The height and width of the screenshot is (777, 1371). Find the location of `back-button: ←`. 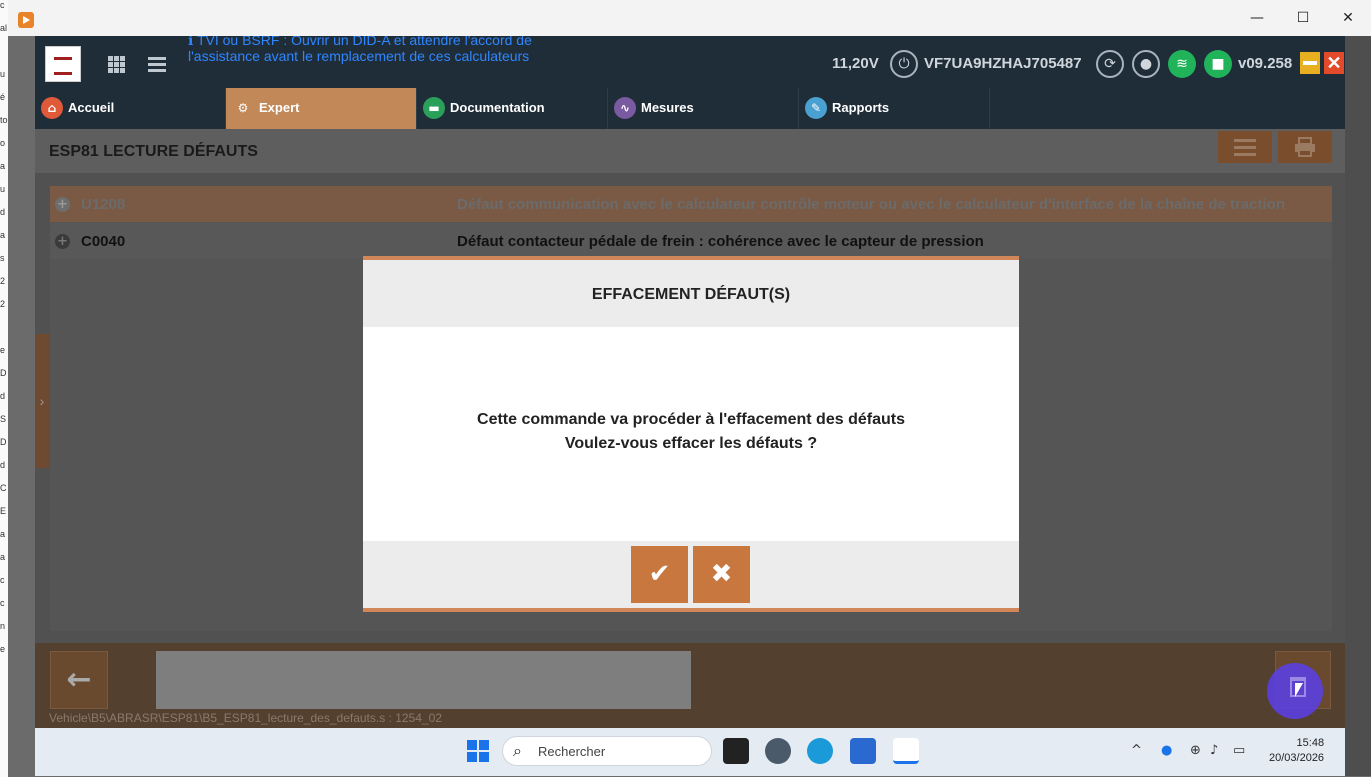

back-button: ← is located at coordinates (79, 680).